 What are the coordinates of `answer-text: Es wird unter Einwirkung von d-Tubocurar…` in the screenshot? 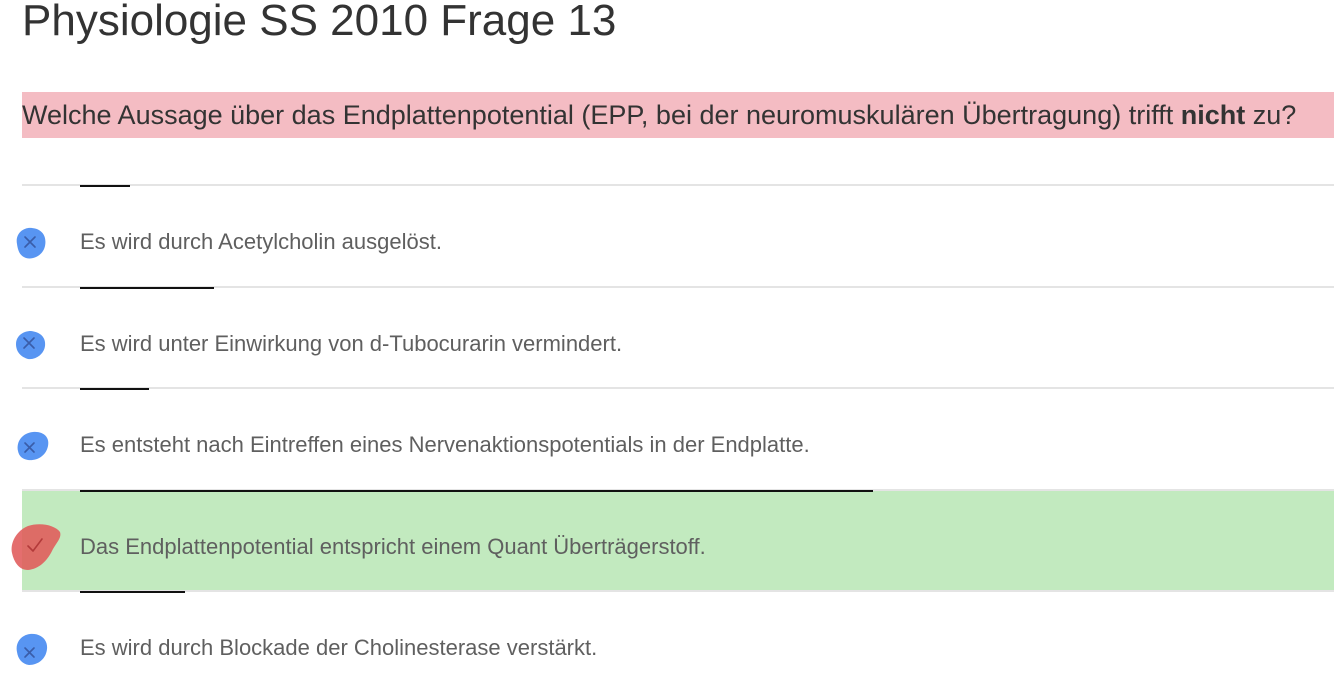 It's located at (351, 343).